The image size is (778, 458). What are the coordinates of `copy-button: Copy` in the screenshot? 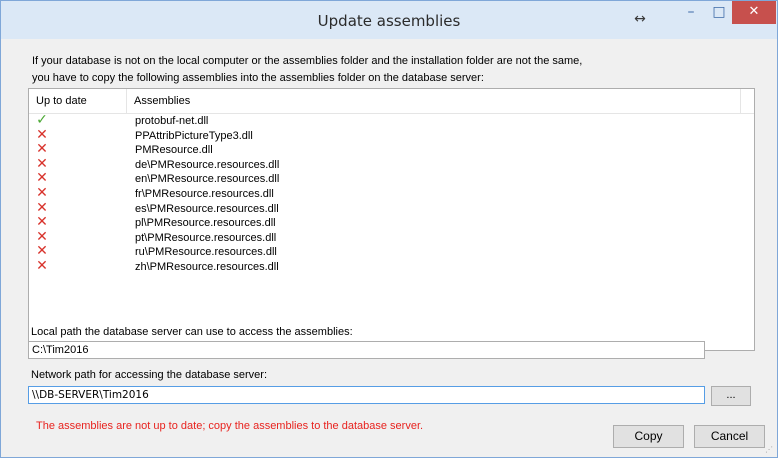 It's located at (648, 436).